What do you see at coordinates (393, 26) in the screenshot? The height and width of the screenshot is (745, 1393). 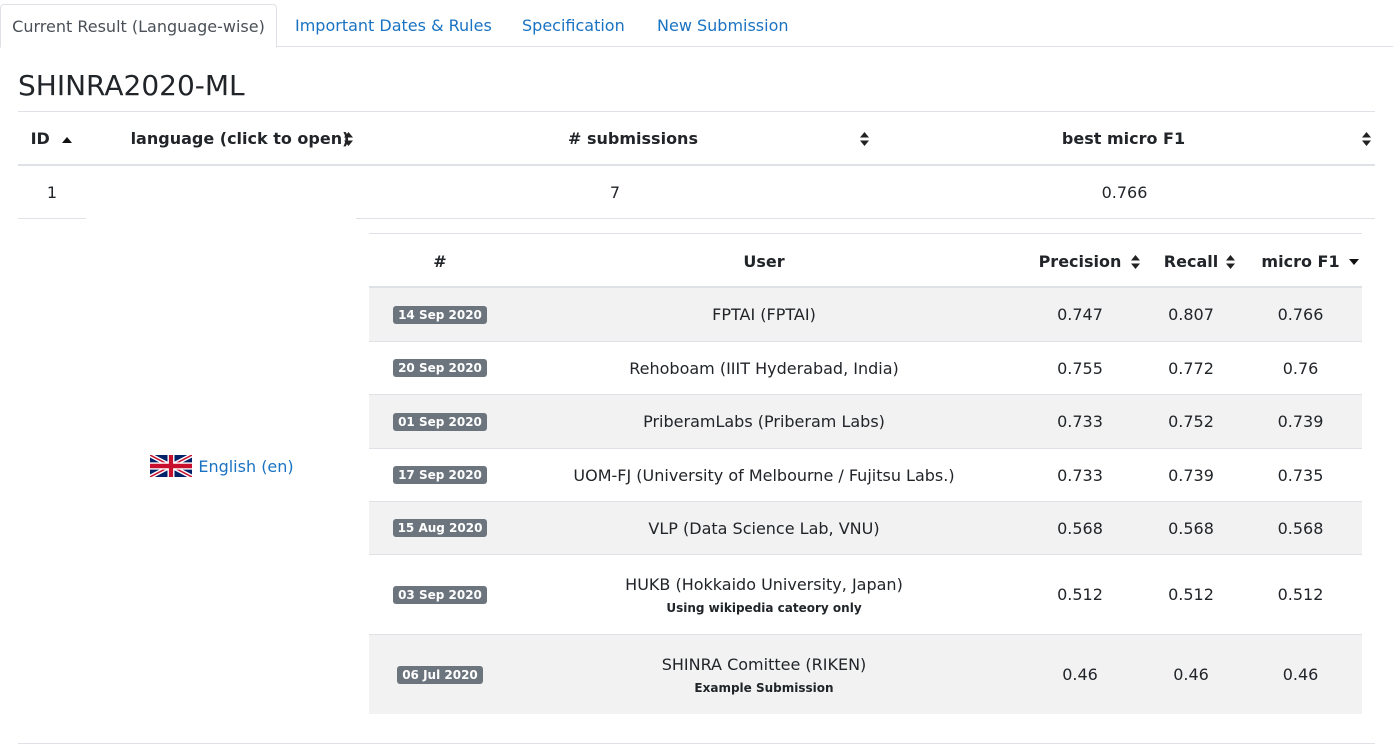 I see `tab-important-dates: Important Dates & Rules` at bounding box center [393, 26].